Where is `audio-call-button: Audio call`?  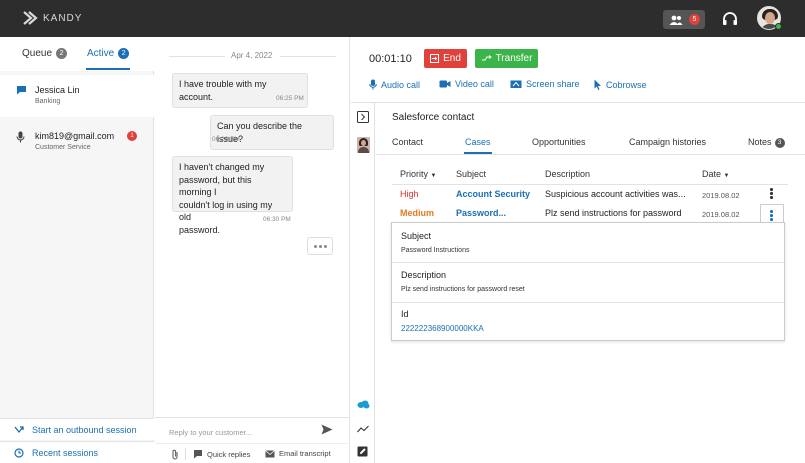
audio-call-button: Audio call is located at coordinates (394, 84).